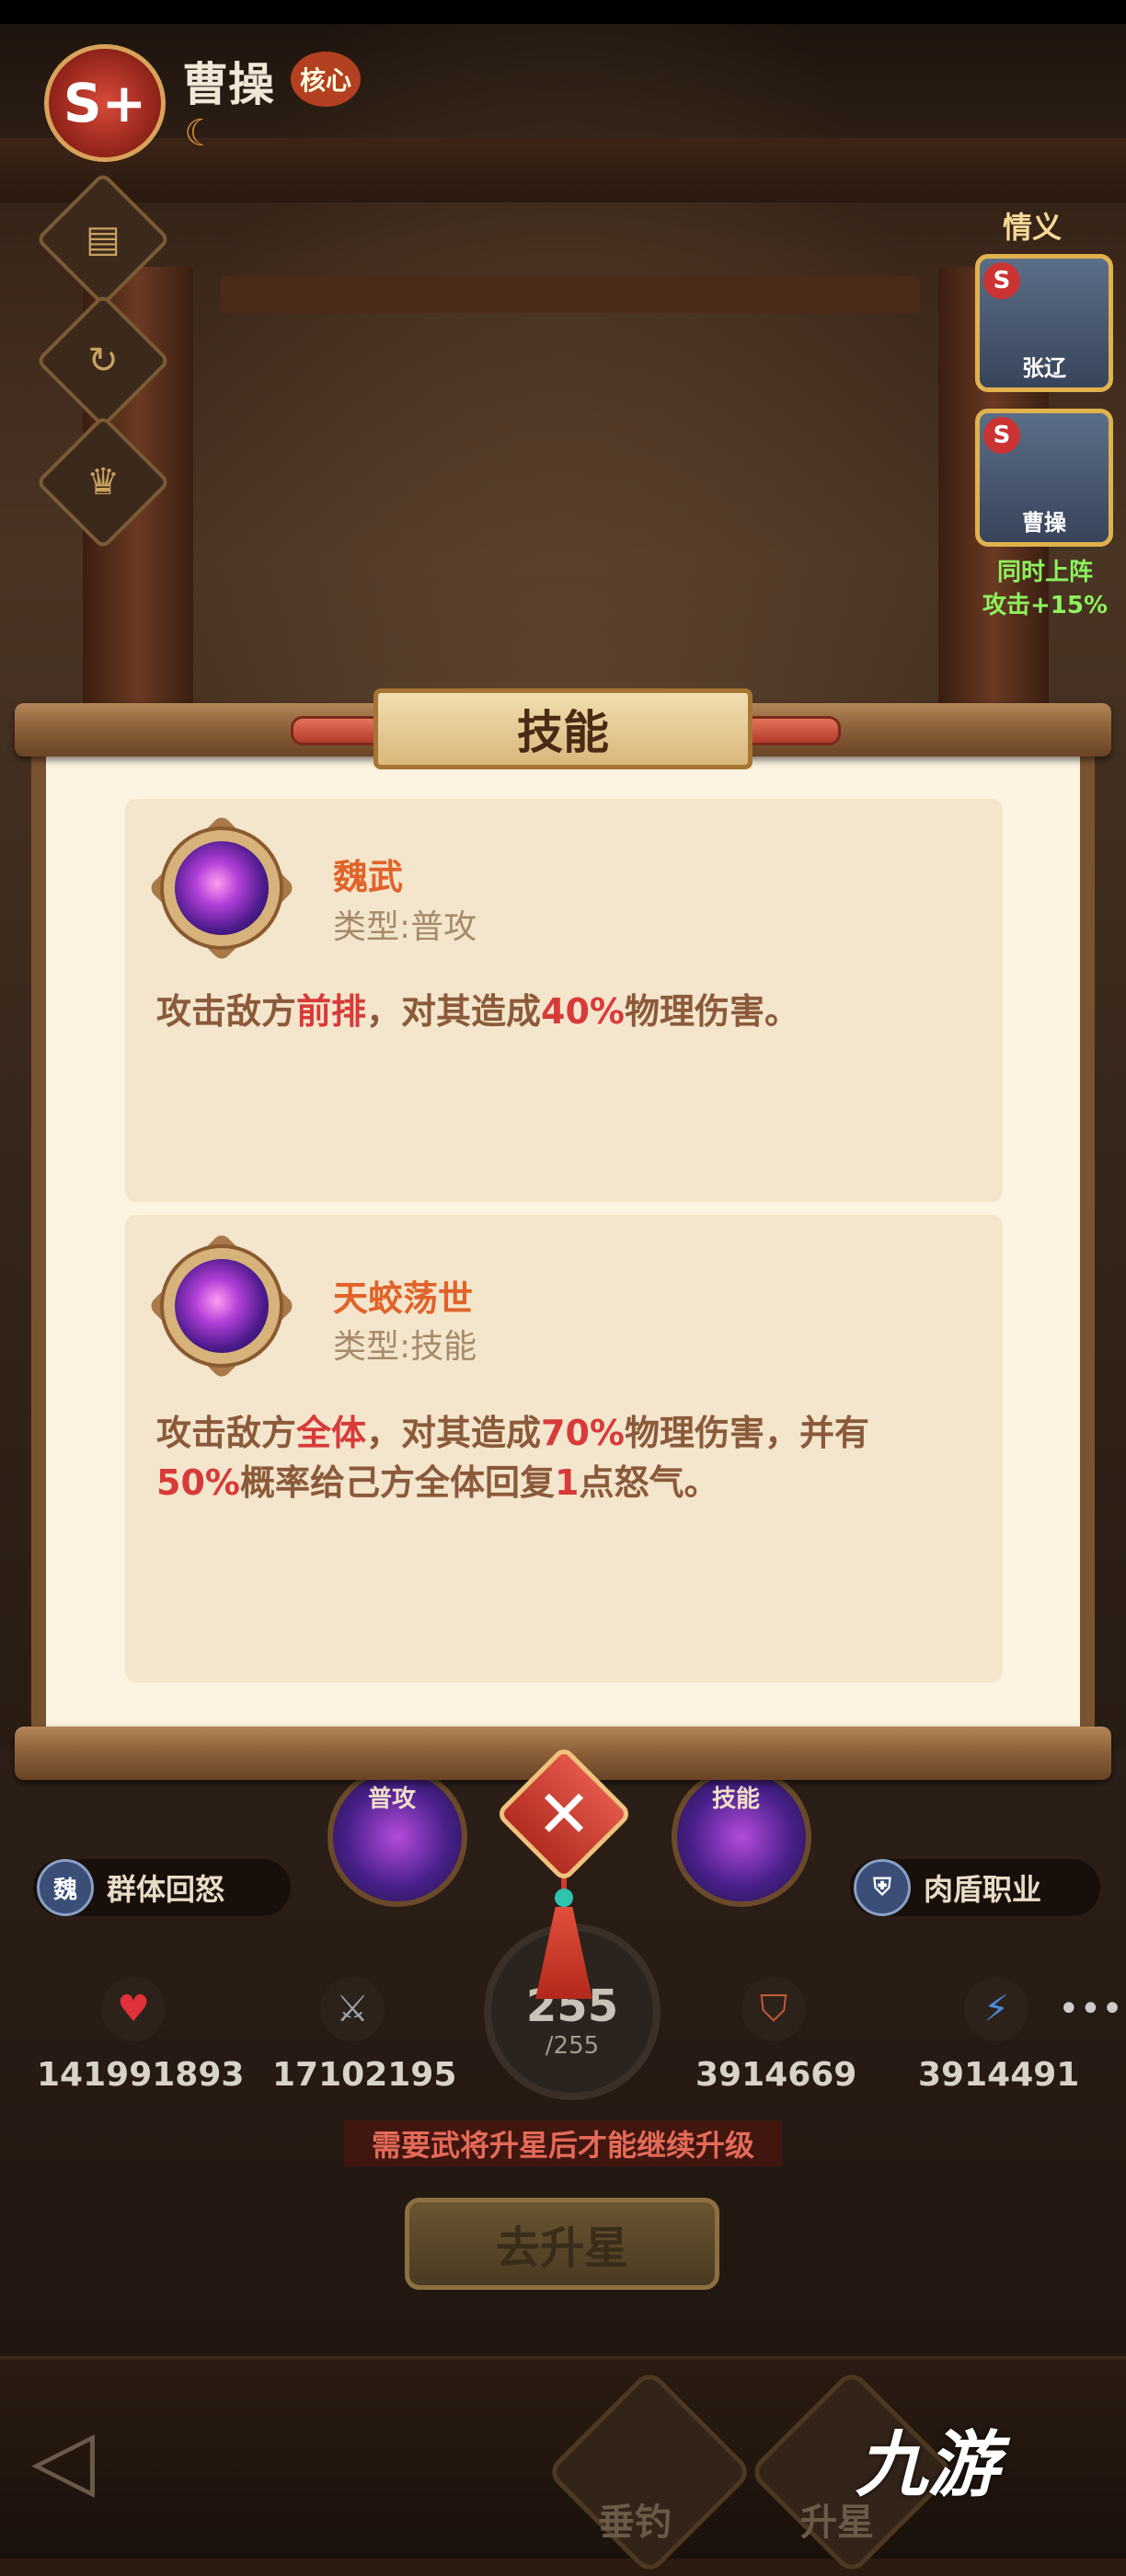  Describe the element at coordinates (403, 1299) in the screenshot. I see `skill-name: 天蛟荡世` at that location.